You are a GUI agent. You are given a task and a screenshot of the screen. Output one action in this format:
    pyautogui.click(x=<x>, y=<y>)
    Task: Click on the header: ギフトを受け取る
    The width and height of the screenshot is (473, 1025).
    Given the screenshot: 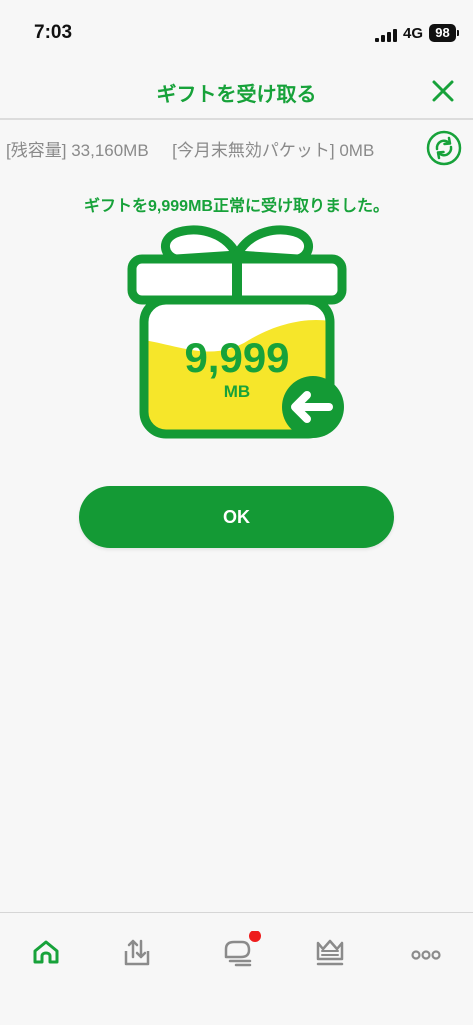 What is the action you would take?
    pyautogui.click(x=236, y=90)
    